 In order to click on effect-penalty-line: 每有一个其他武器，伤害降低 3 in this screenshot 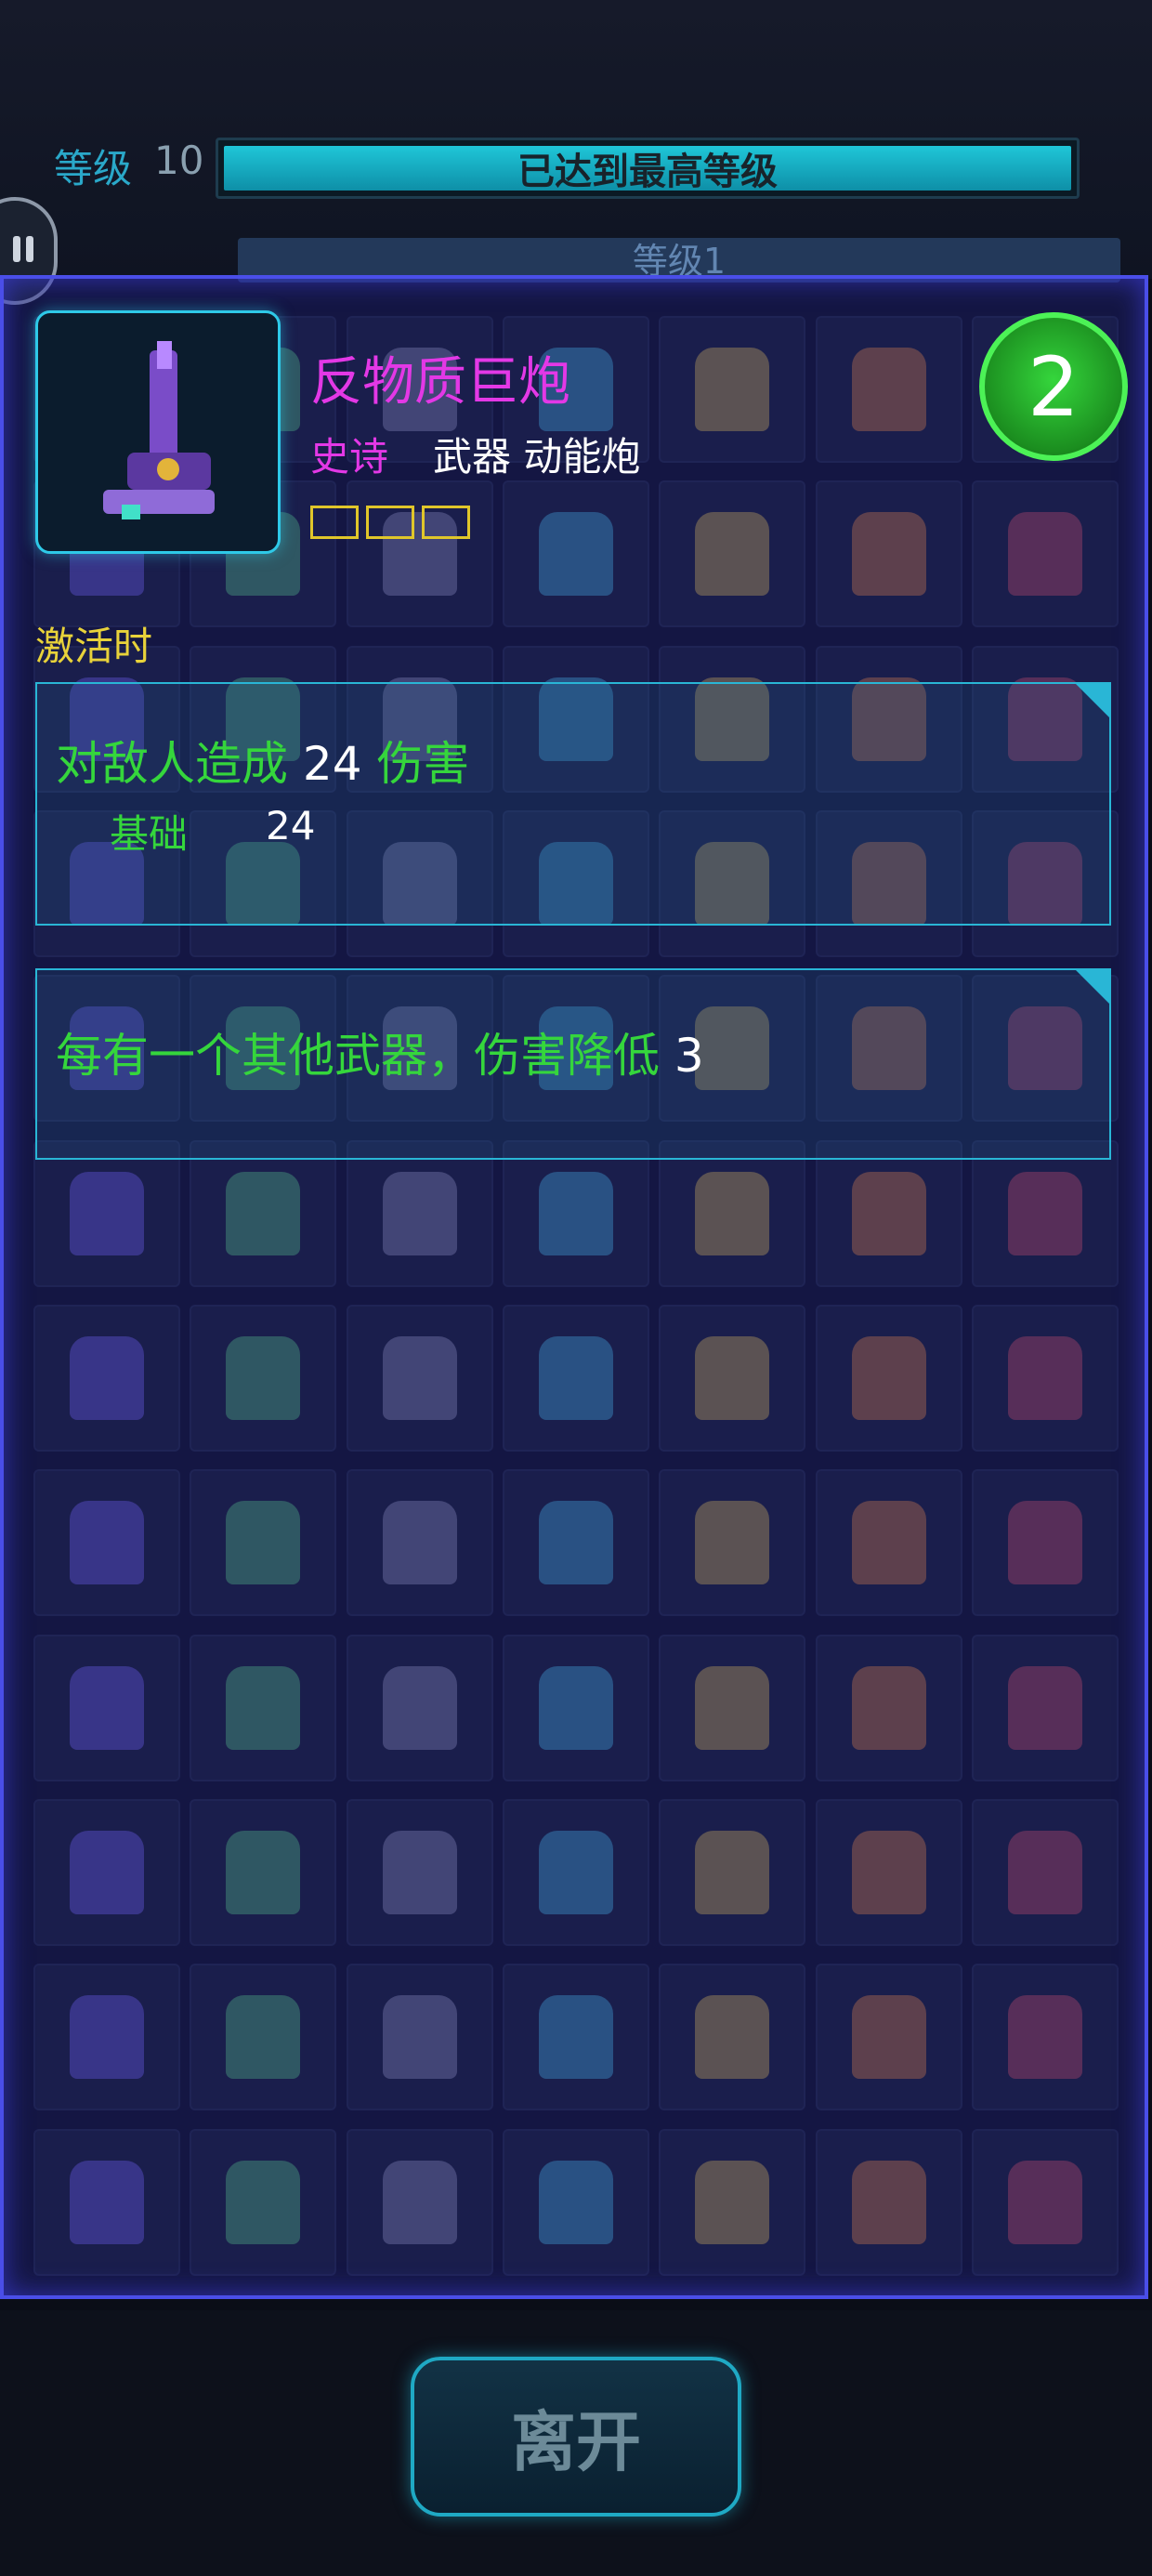, I will do `click(380, 1052)`.